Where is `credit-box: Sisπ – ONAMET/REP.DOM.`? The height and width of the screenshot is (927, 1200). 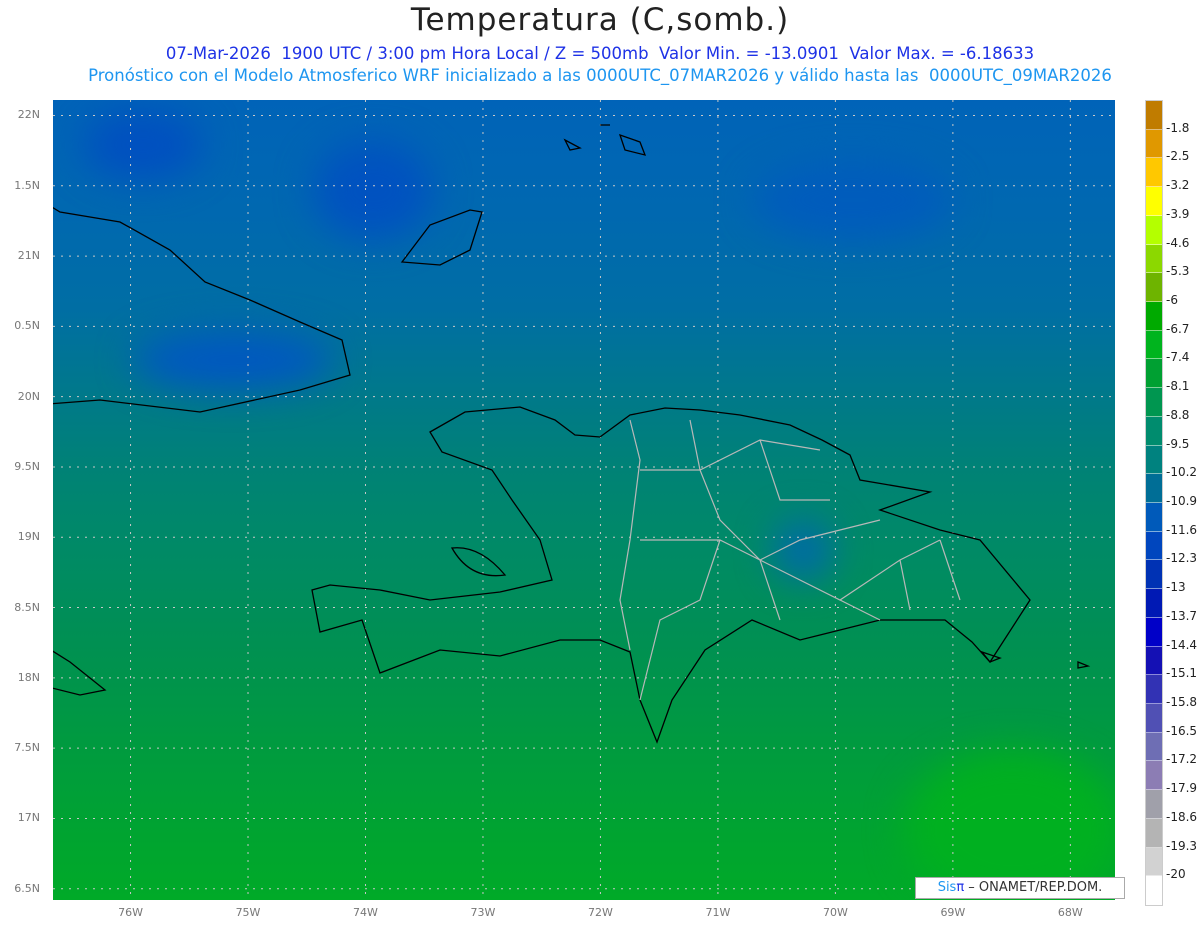
credit-box: Sisπ – ONAMET/REP.DOM. is located at coordinates (1020, 888).